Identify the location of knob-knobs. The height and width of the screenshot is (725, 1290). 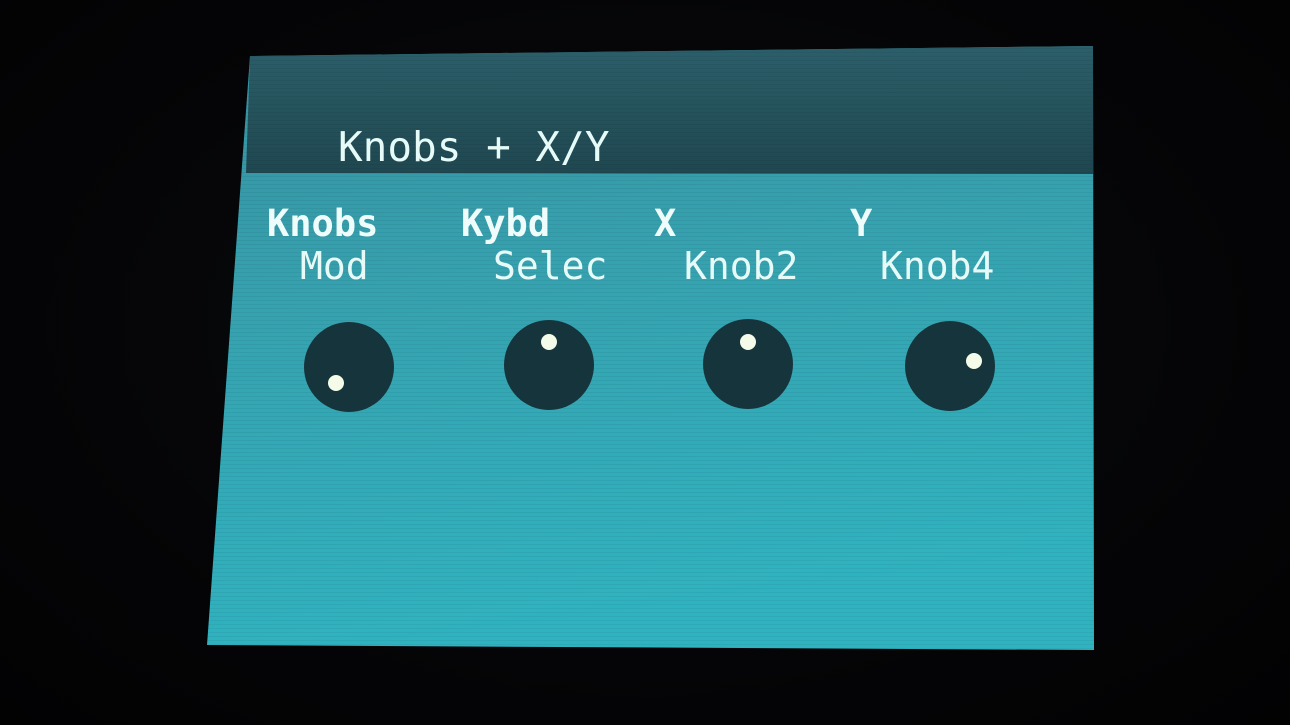
(349, 367).